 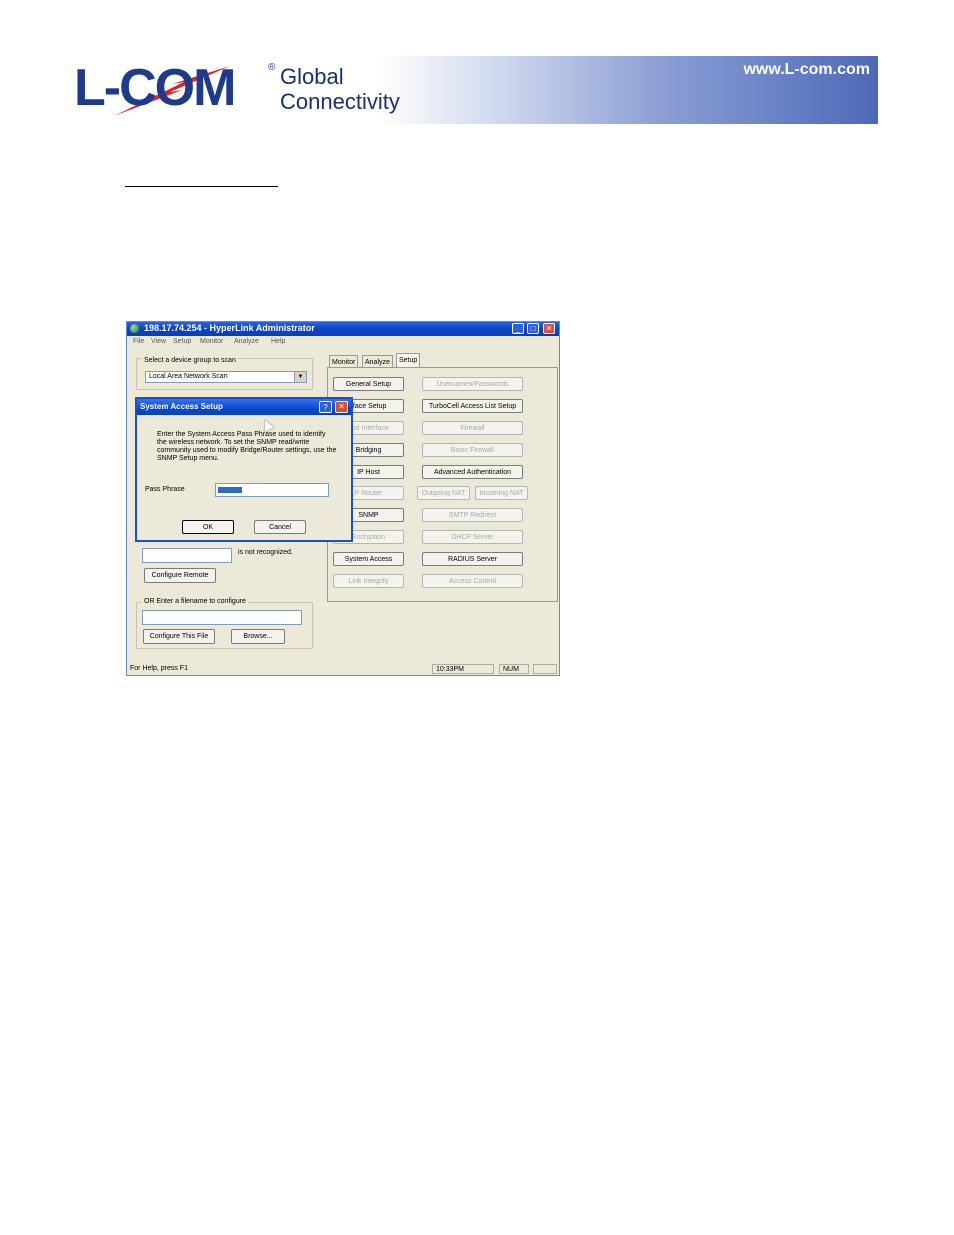 What do you see at coordinates (229, 328) in the screenshot?
I see `window-title: 198.17.74.254 - HyperLink Administrator` at bounding box center [229, 328].